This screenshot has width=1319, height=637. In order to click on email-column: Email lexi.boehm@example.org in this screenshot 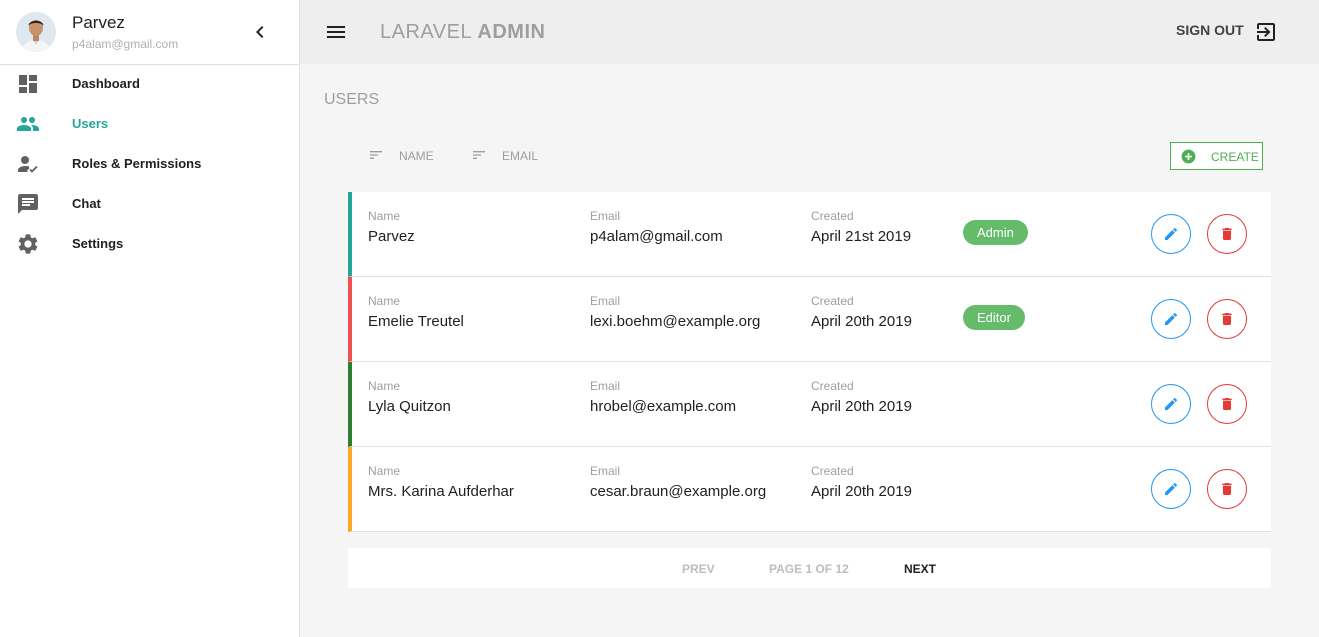, I will do `click(675, 312)`.